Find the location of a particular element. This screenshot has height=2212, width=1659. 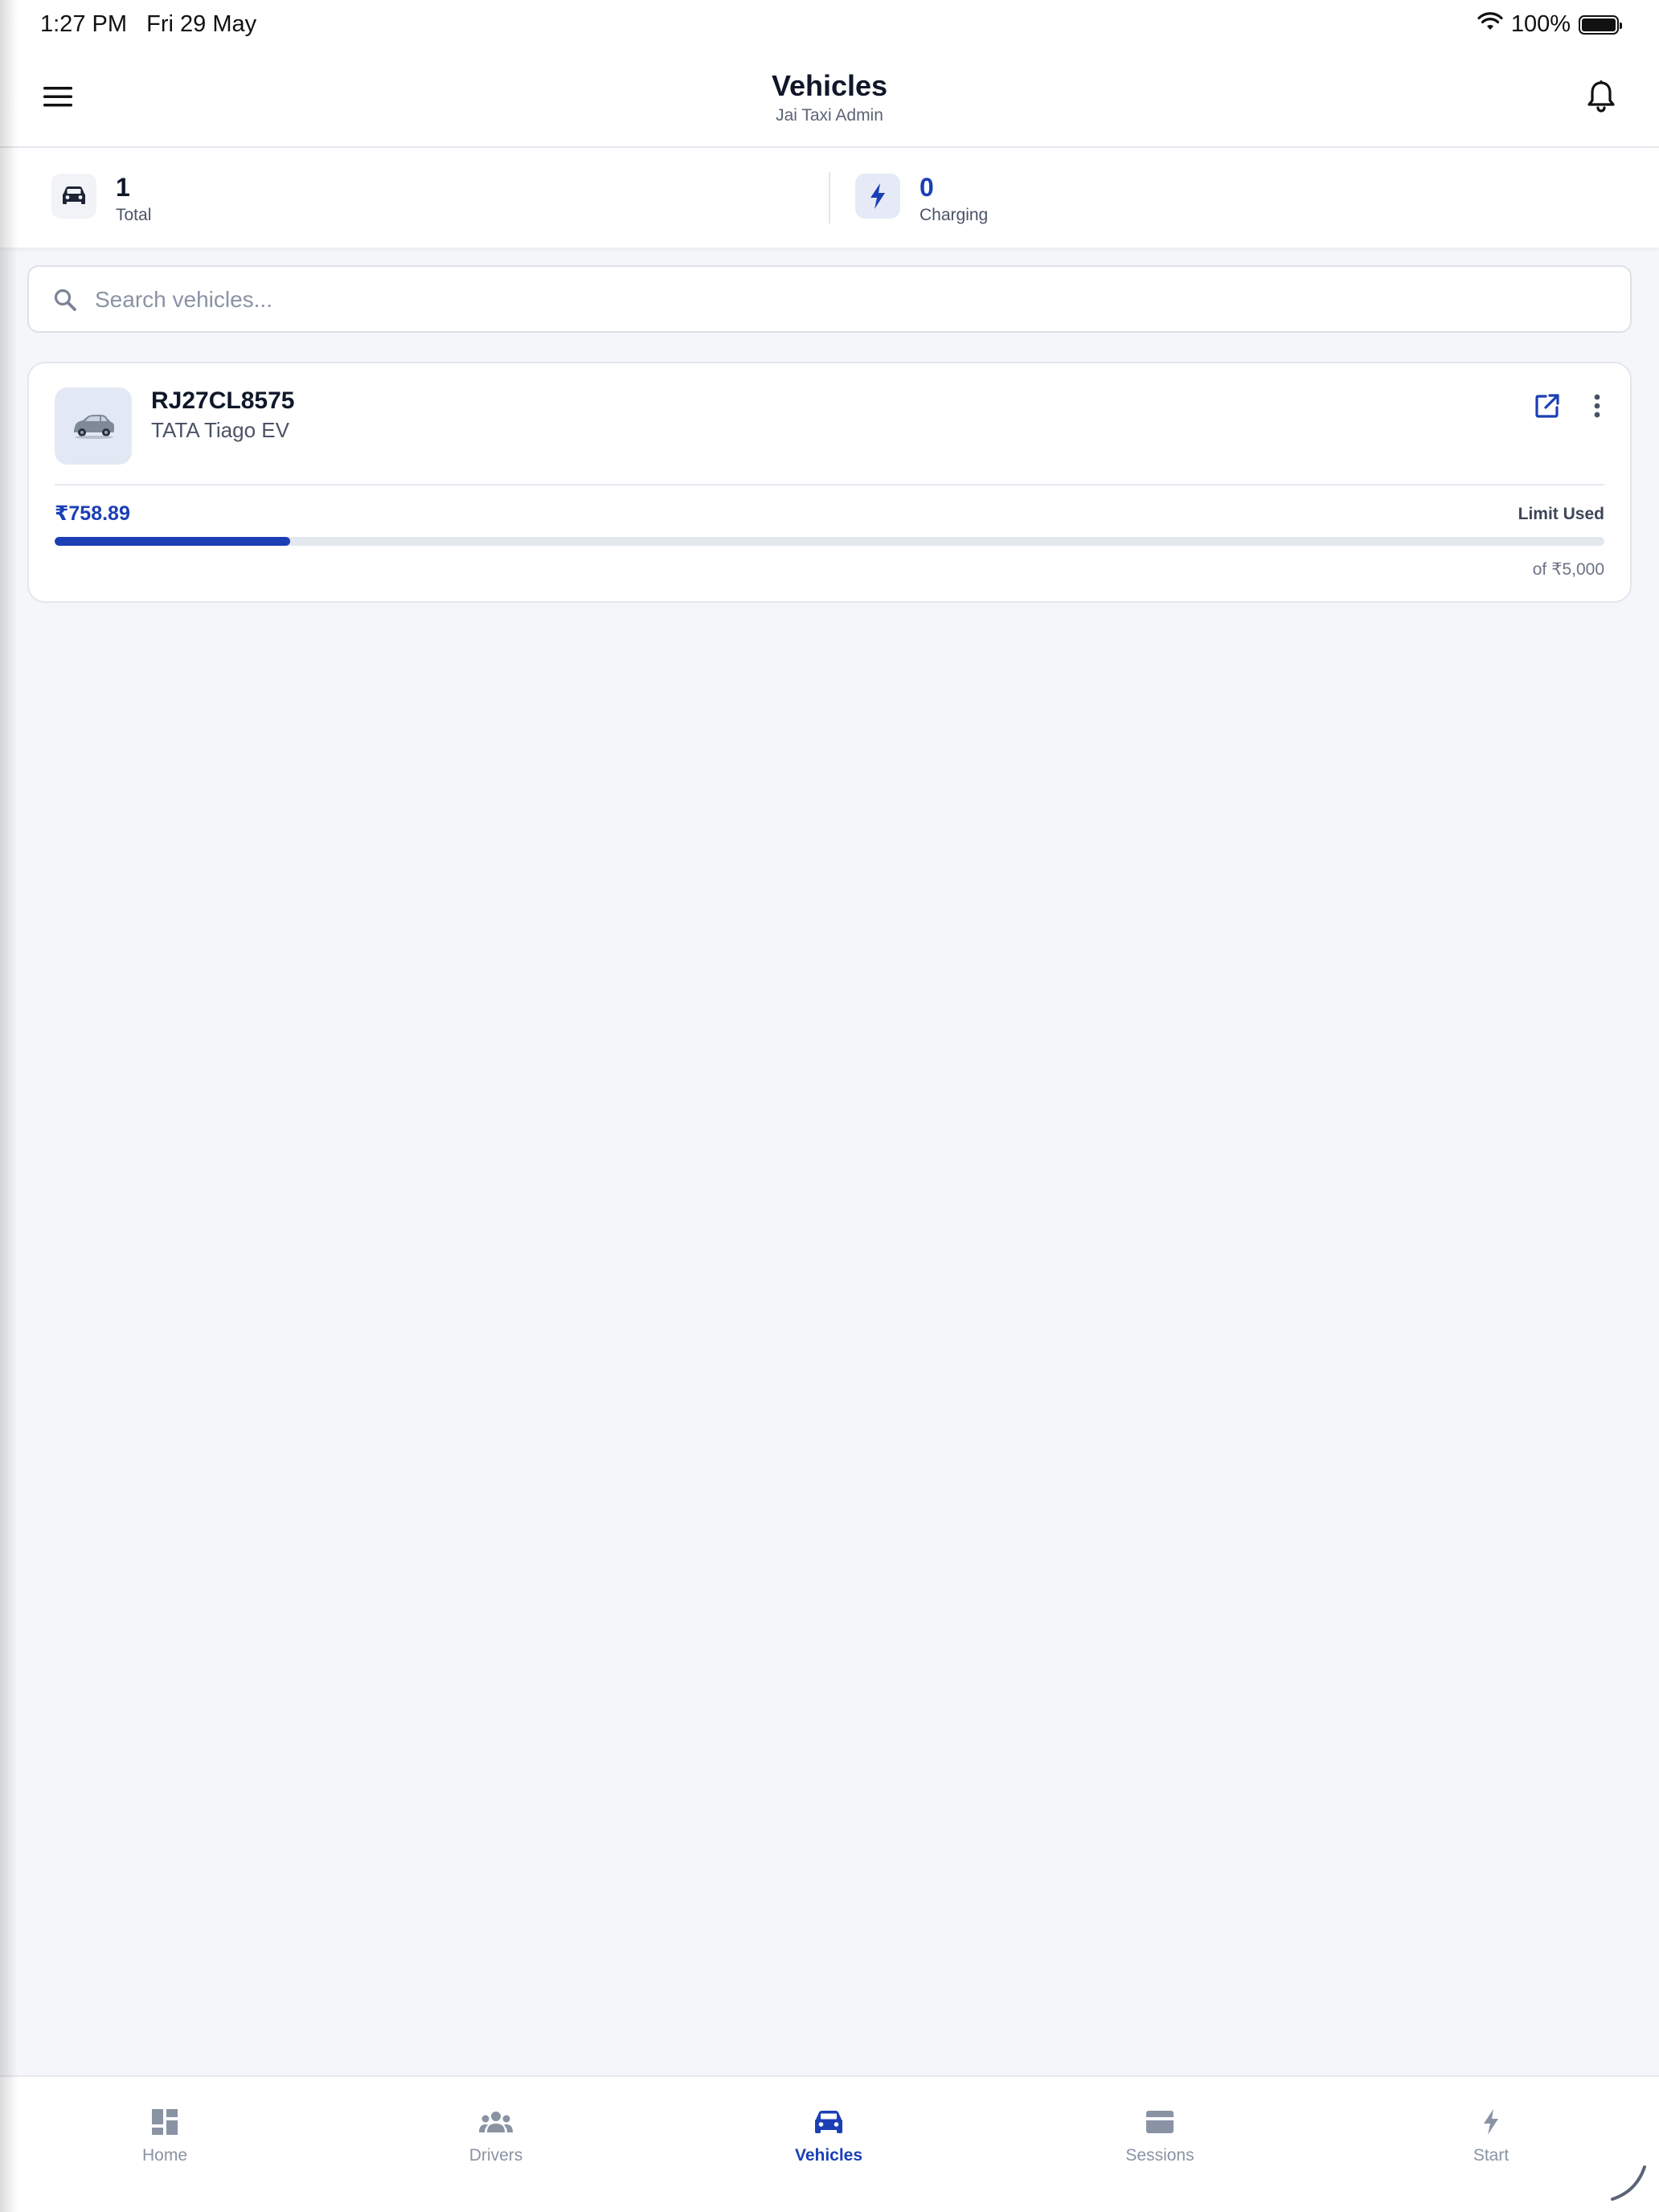

nav-vehicles: Vehicles is located at coordinates (828, 2135).